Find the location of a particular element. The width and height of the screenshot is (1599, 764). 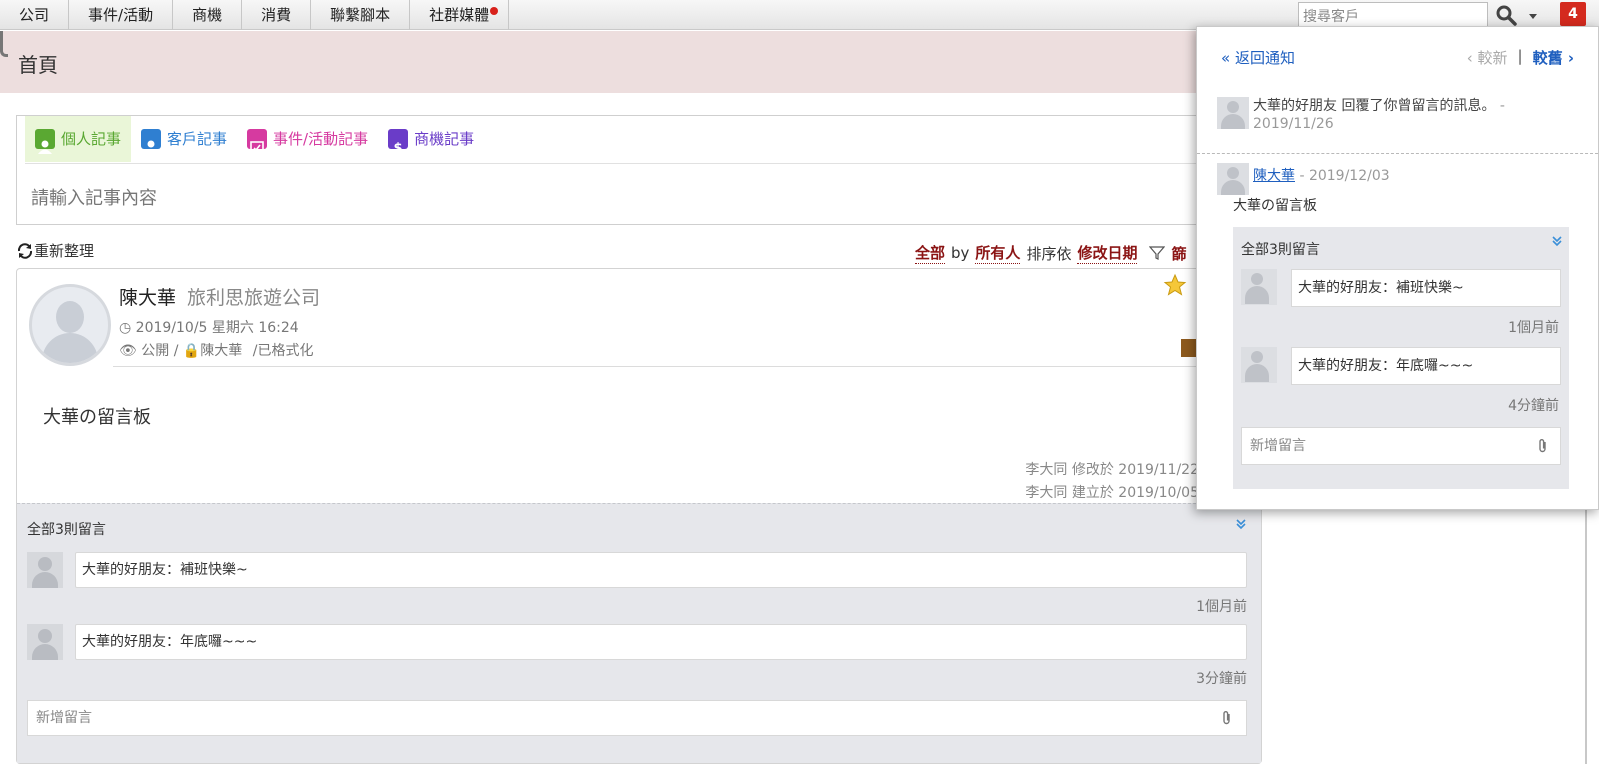

sort-label: 排序依 is located at coordinates (1049, 253).